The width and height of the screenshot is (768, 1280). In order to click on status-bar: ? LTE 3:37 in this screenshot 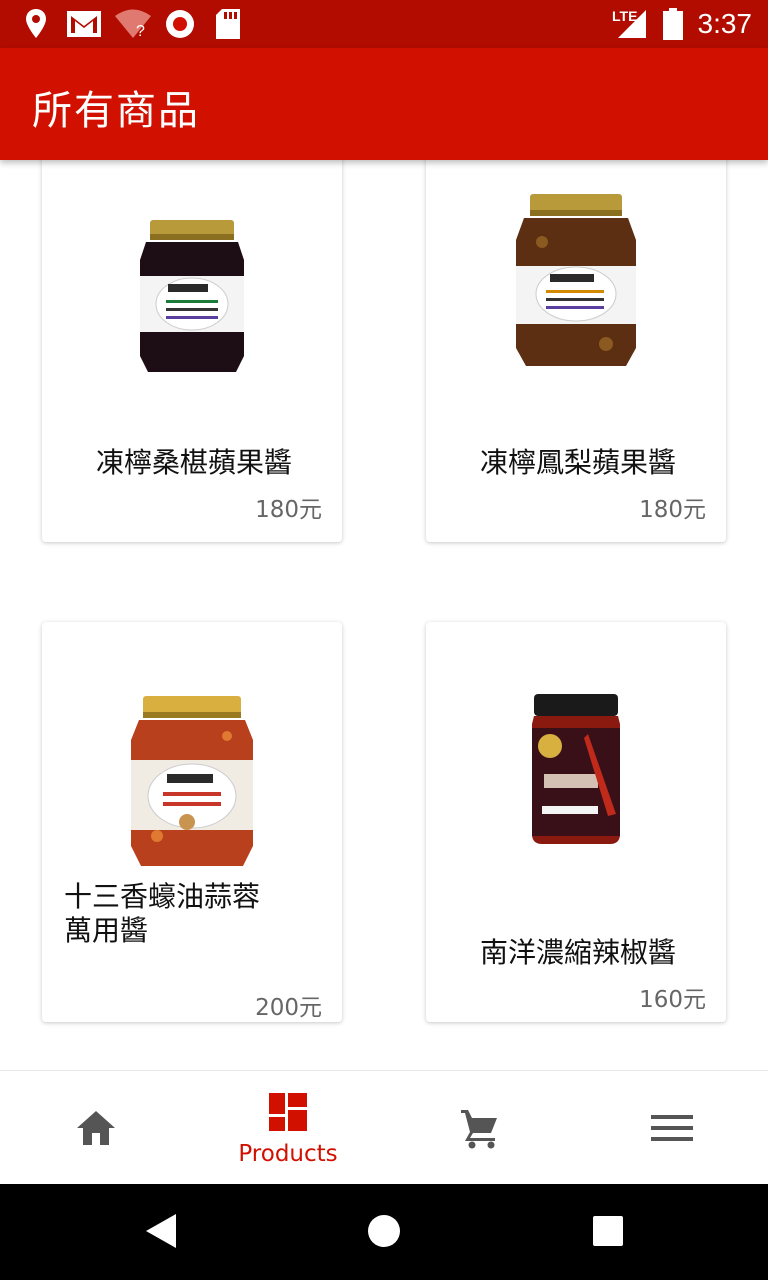, I will do `click(384, 24)`.